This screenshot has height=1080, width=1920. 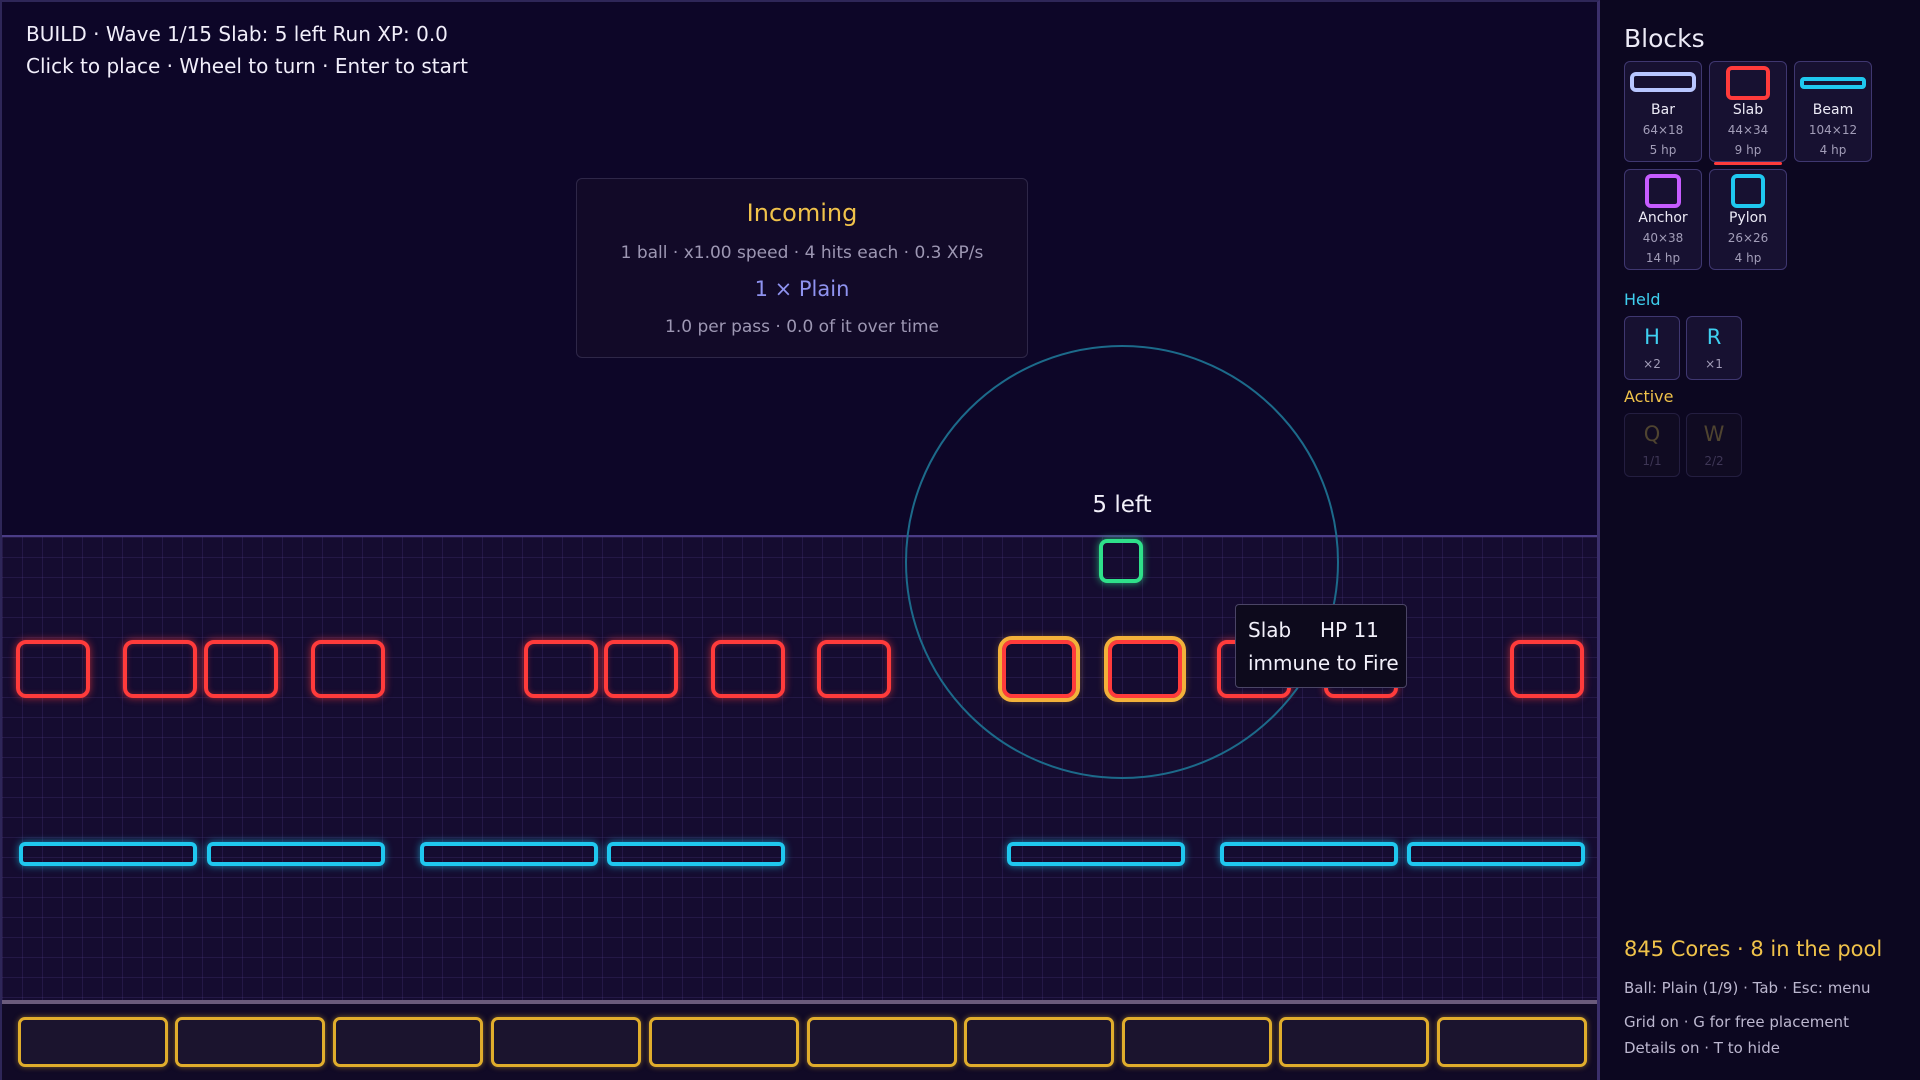 What do you see at coordinates (1748, 130) in the screenshot?
I see `block-card-size: 44×34` at bounding box center [1748, 130].